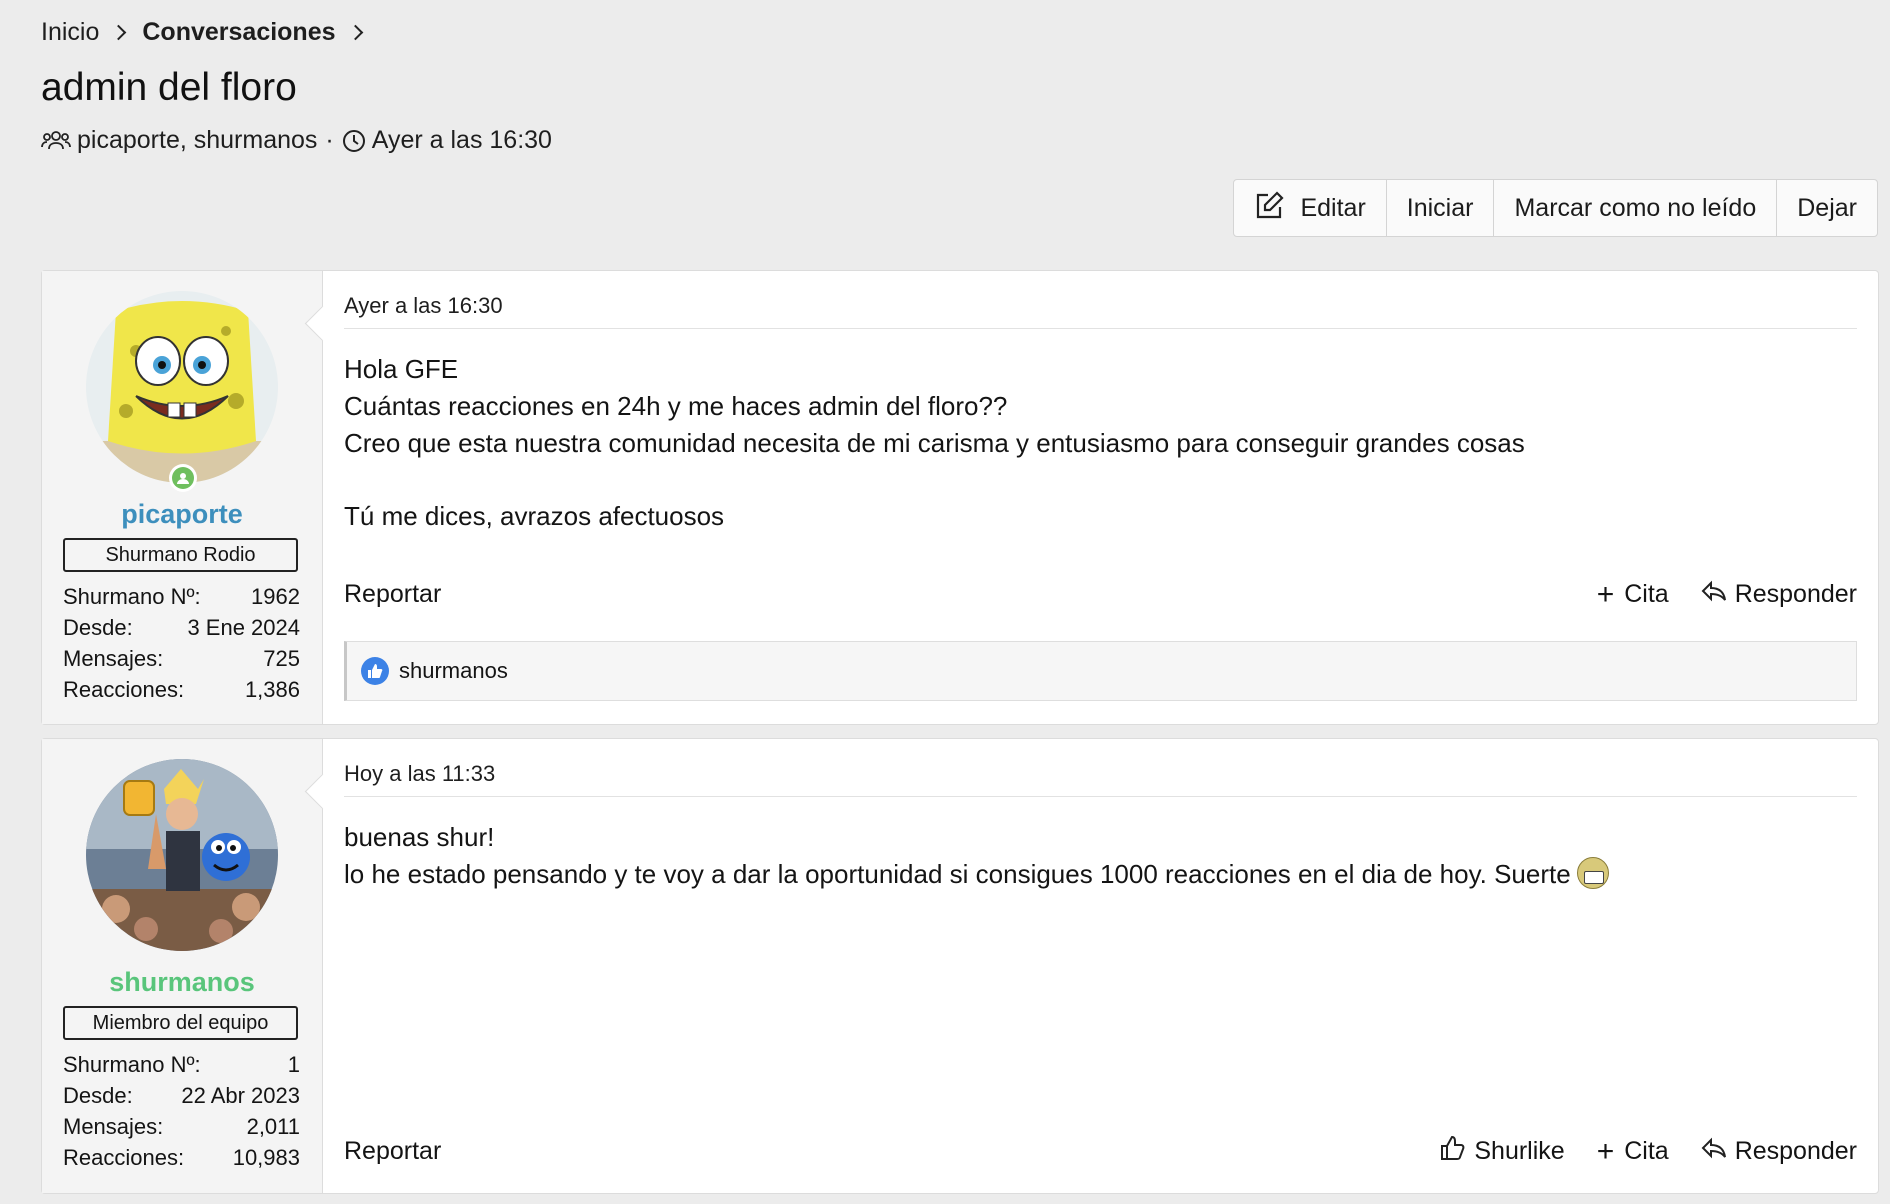 The image size is (1890, 1204). What do you see at coordinates (281, 658) in the screenshot?
I see `stat-value: 725` at bounding box center [281, 658].